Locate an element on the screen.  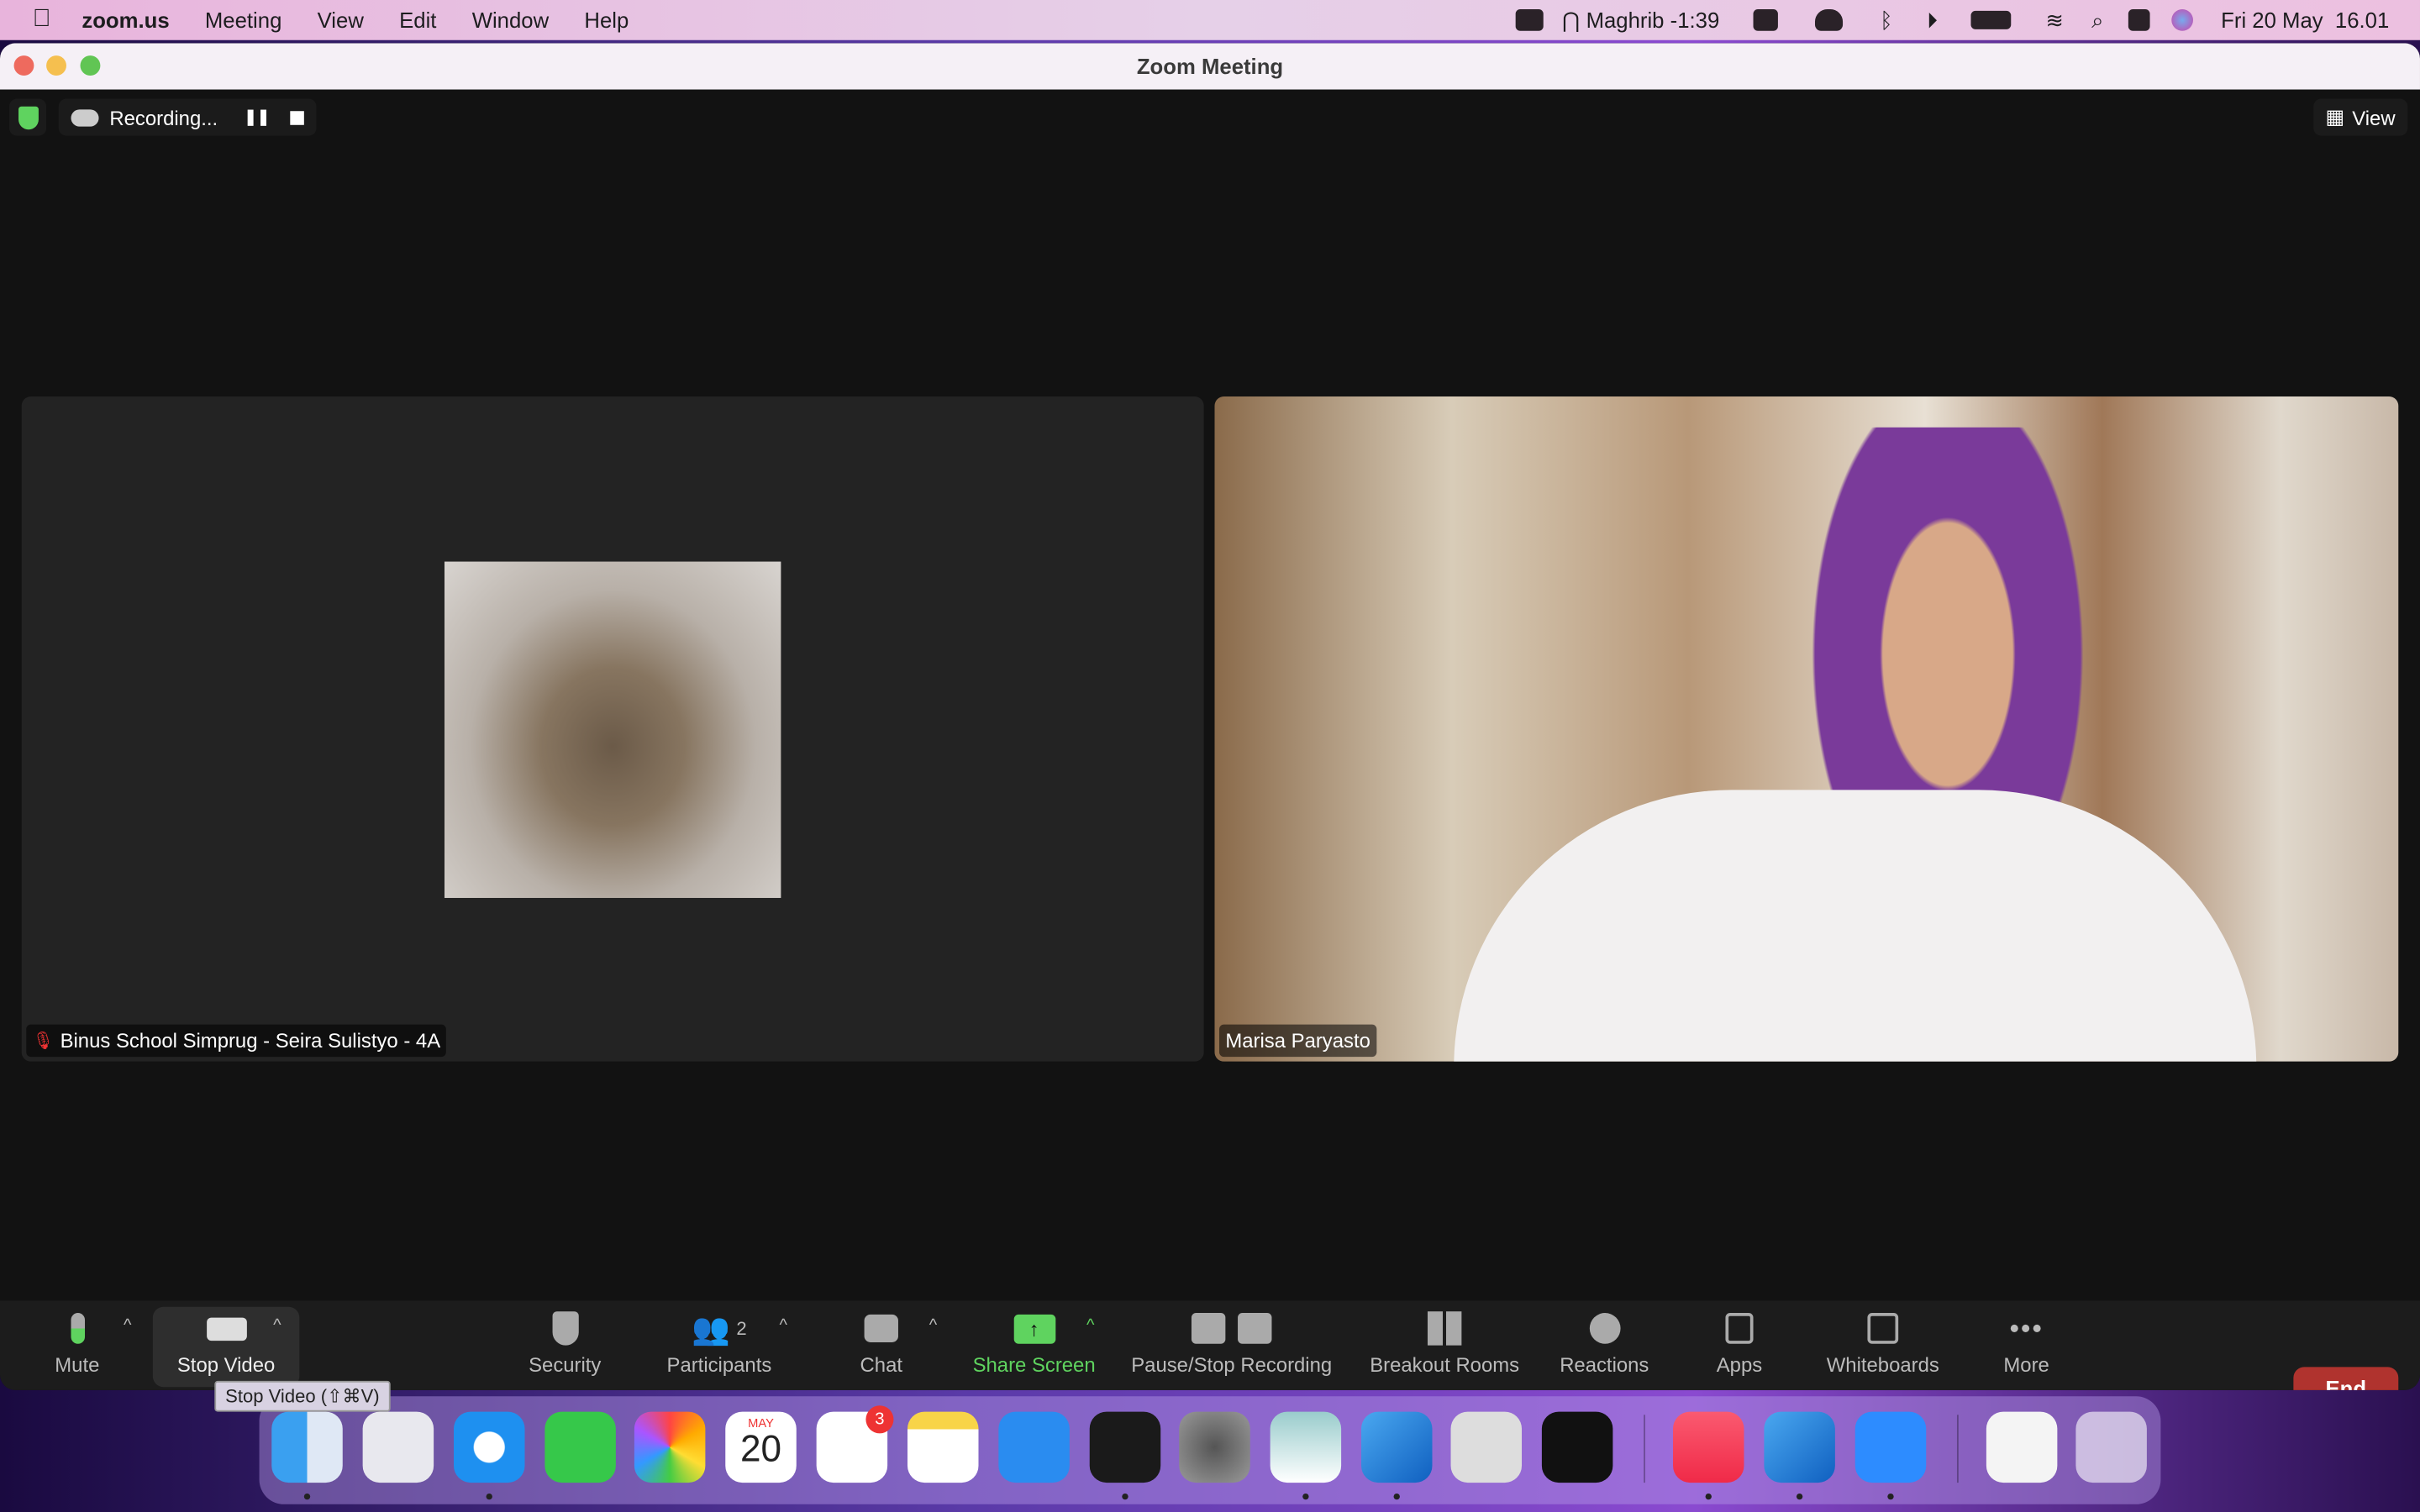
dock-launchpad-icon is located at coordinates (398, 1447).